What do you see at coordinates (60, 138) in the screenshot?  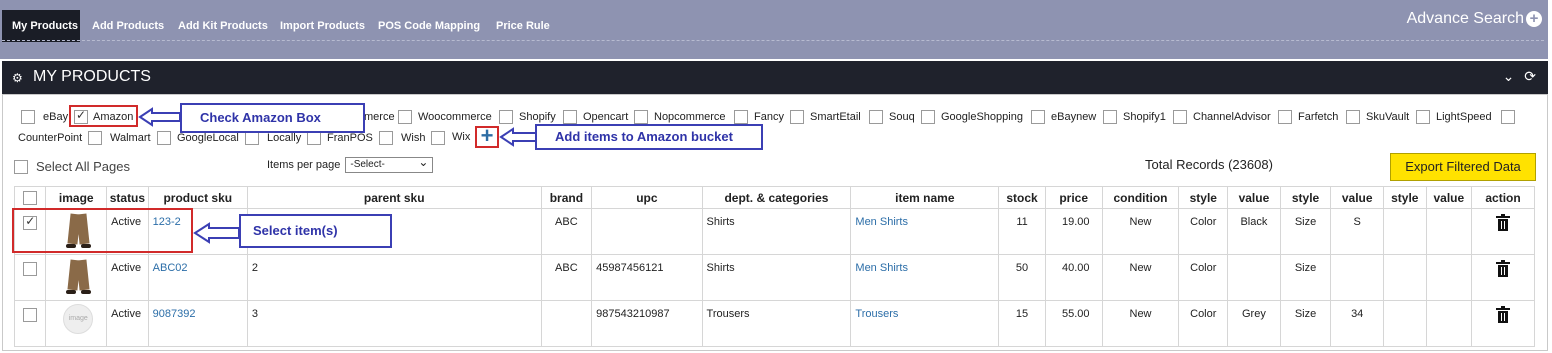 I see `channel-counterpoint: CounterPoint` at bounding box center [60, 138].